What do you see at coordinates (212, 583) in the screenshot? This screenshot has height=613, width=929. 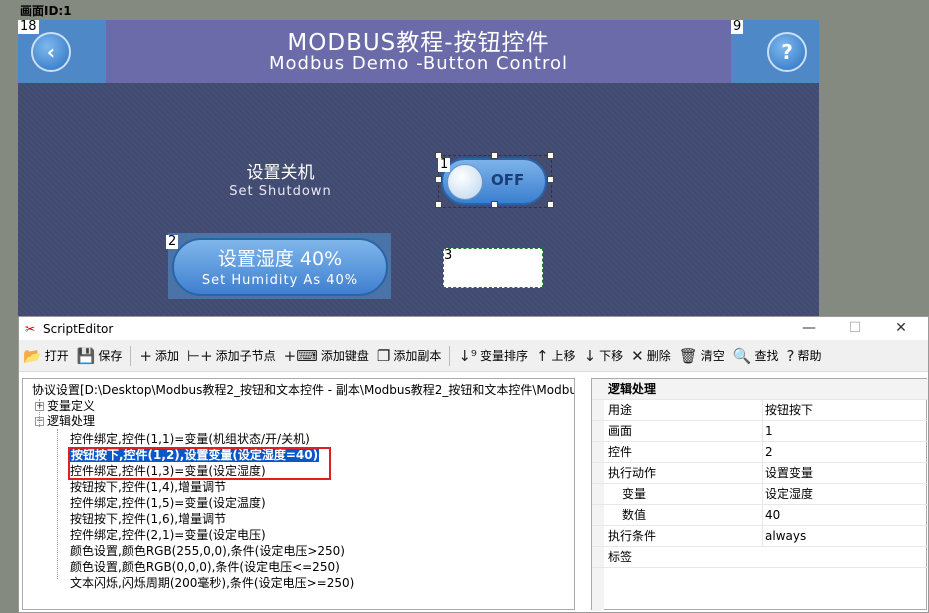 I see `tree-item: 文本闪烁,闪烁周期(200毫秒),条件(设定电压>=250)` at bounding box center [212, 583].